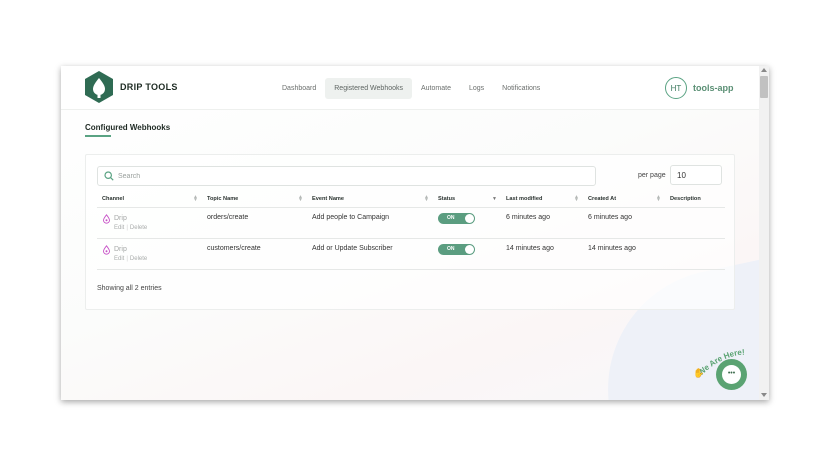 This screenshot has width=828, height=466. What do you see at coordinates (624, 223) in the screenshot?
I see `created-at-cell: 6 minutes ago` at bounding box center [624, 223].